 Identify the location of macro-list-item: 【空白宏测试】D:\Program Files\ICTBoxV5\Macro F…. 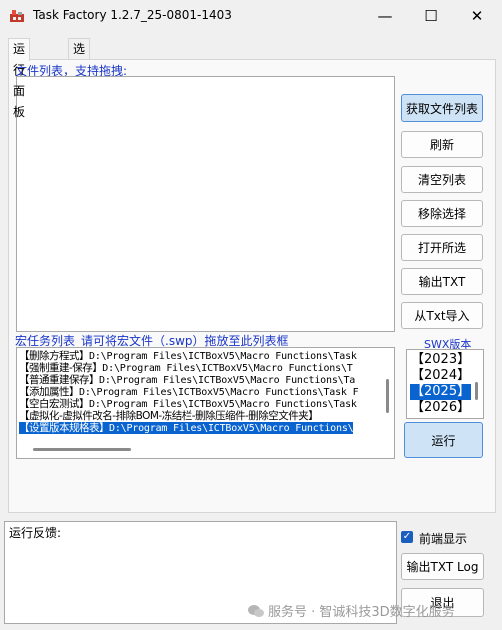
(188, 404).